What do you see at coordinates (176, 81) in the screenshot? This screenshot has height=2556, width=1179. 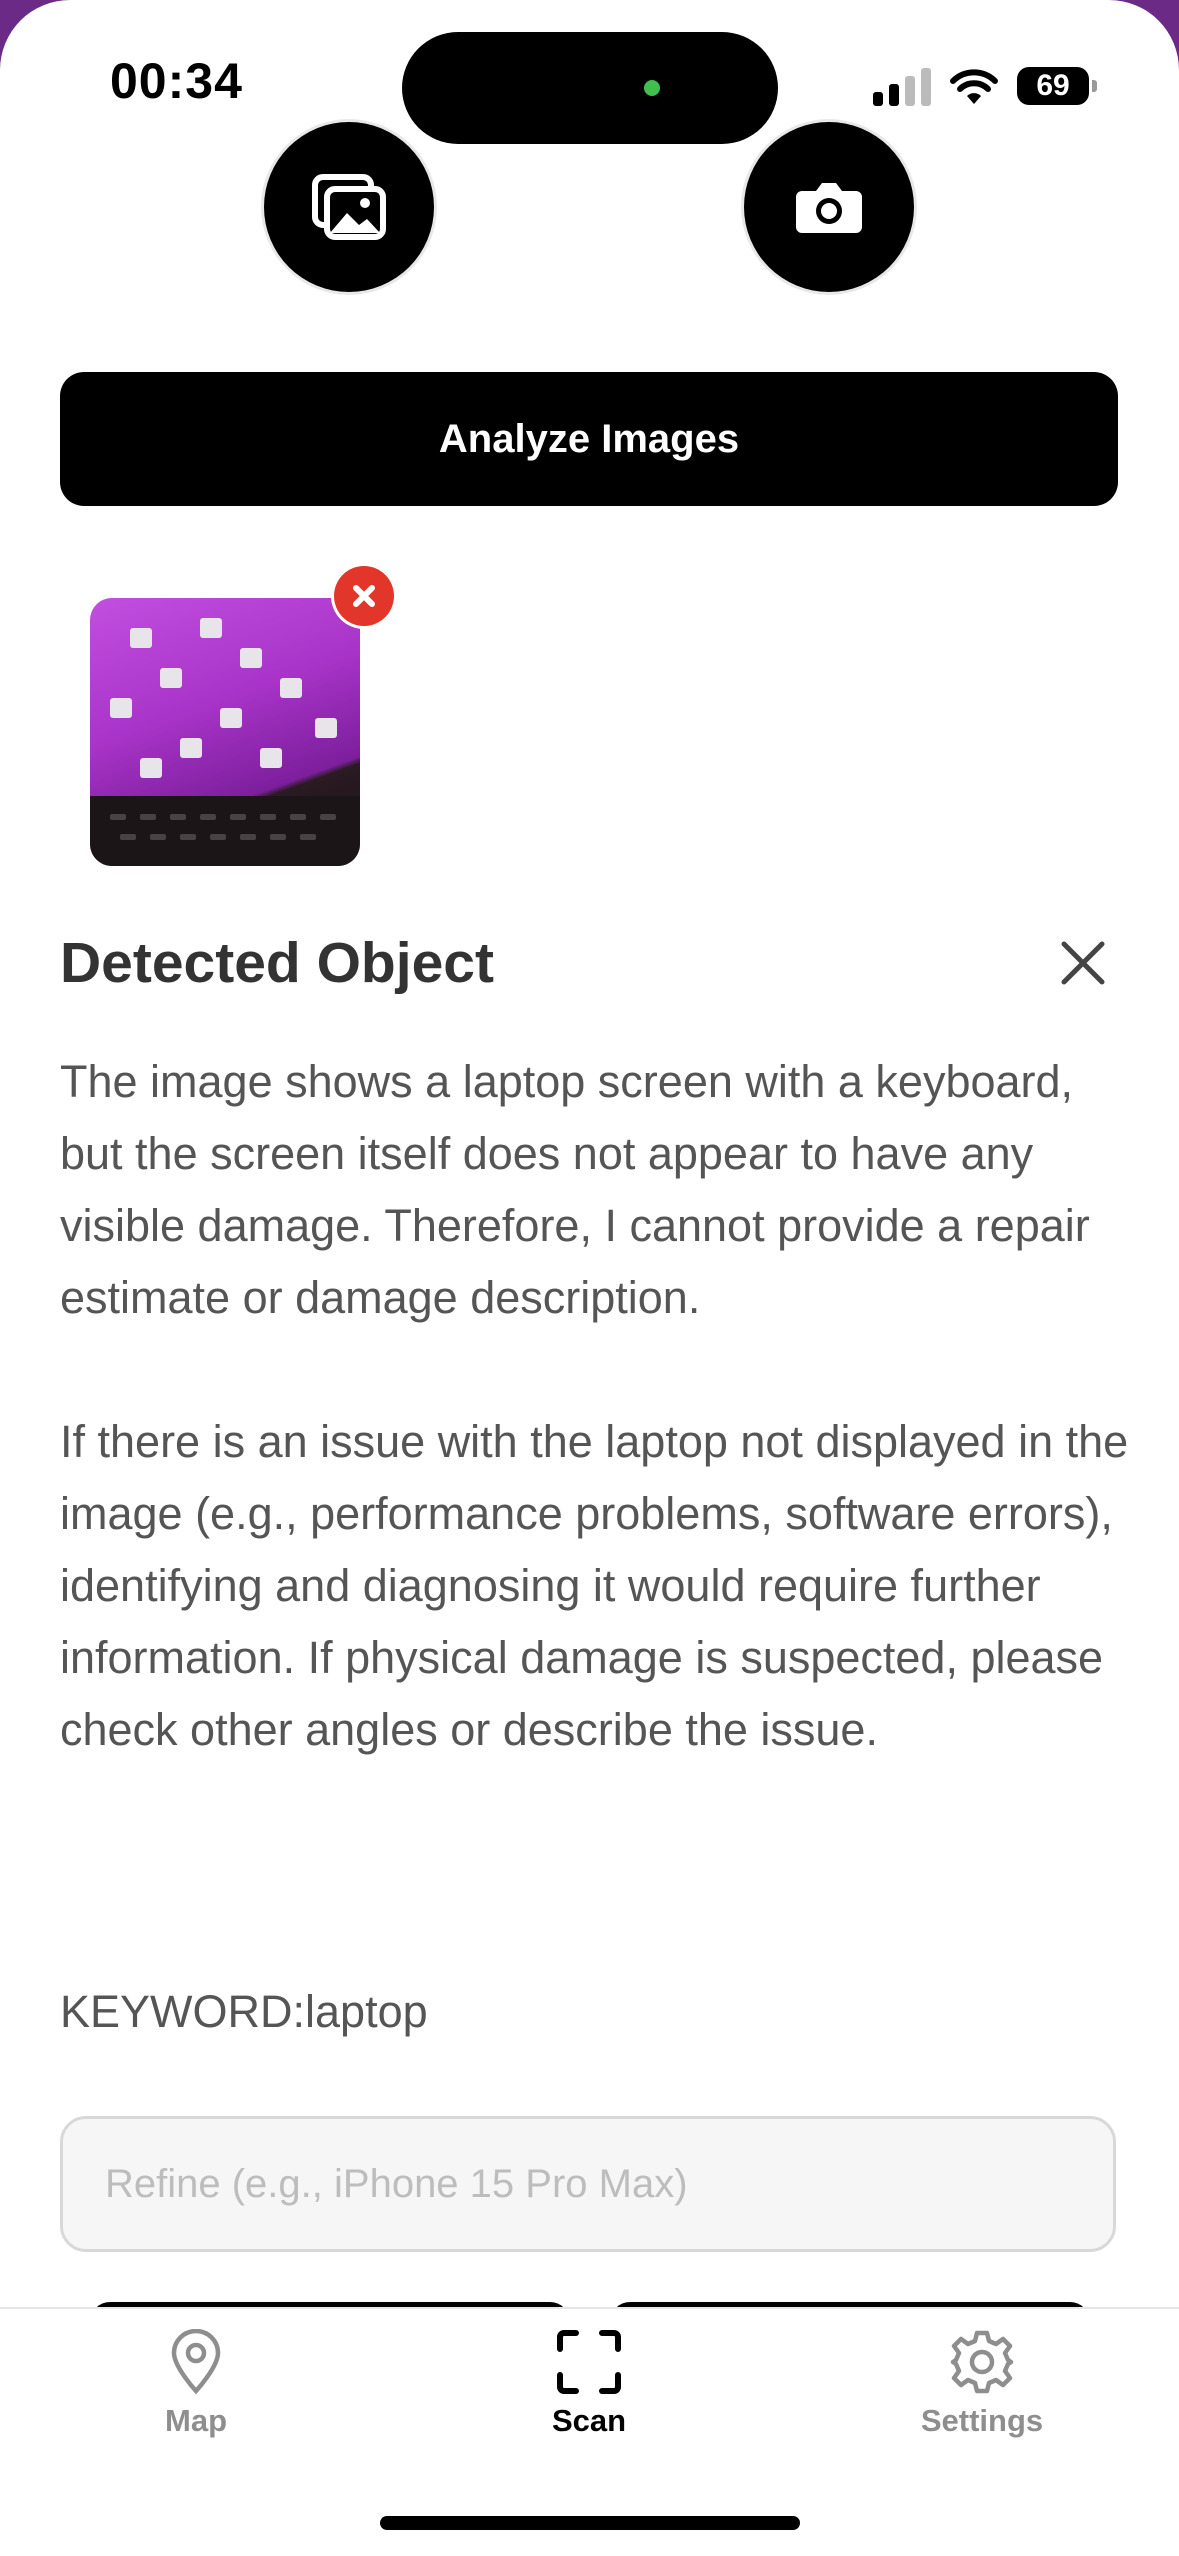 I see `status-time: 00:34` at bounding box center [176, 81].